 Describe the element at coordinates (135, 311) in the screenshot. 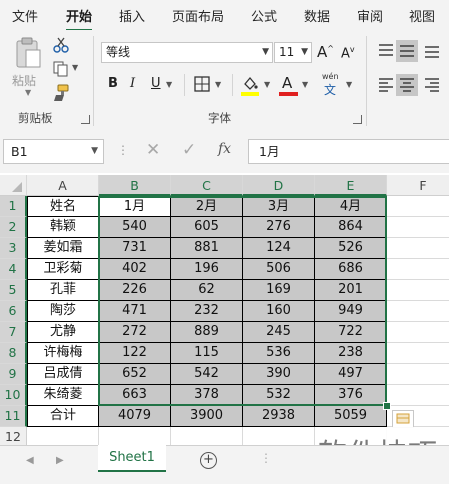

I see `table-cell: 471` at that location.